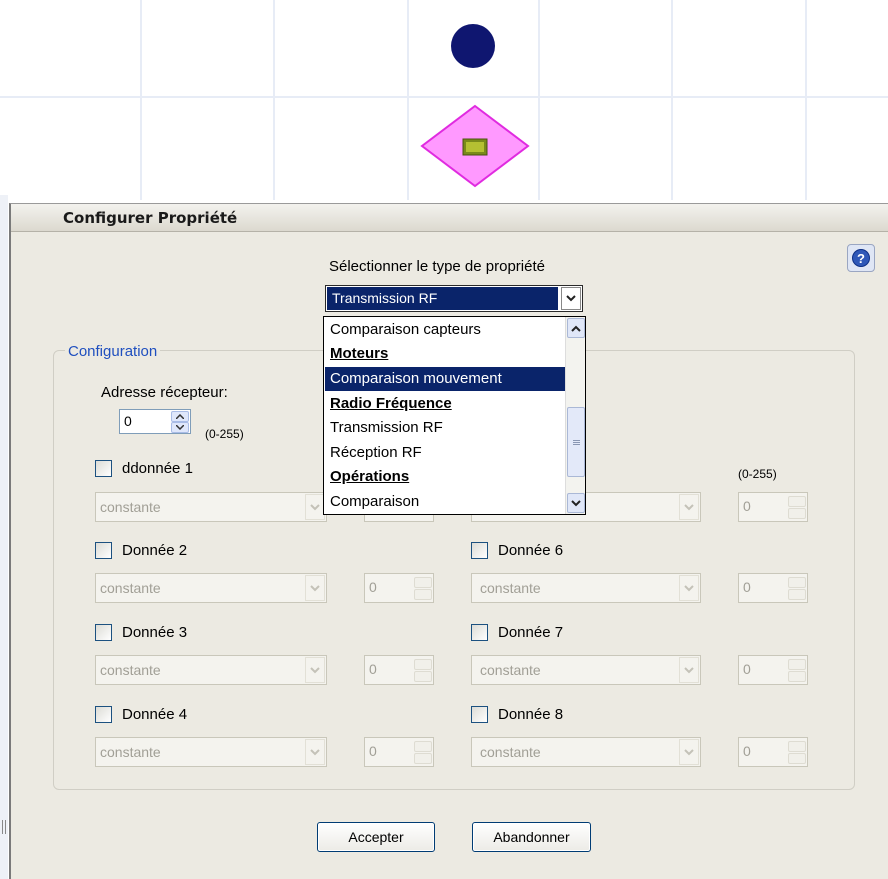 The width and height of the screenshot is (888, 879). I want to click on dropdown-item: Réception RF, so click(445, 453).